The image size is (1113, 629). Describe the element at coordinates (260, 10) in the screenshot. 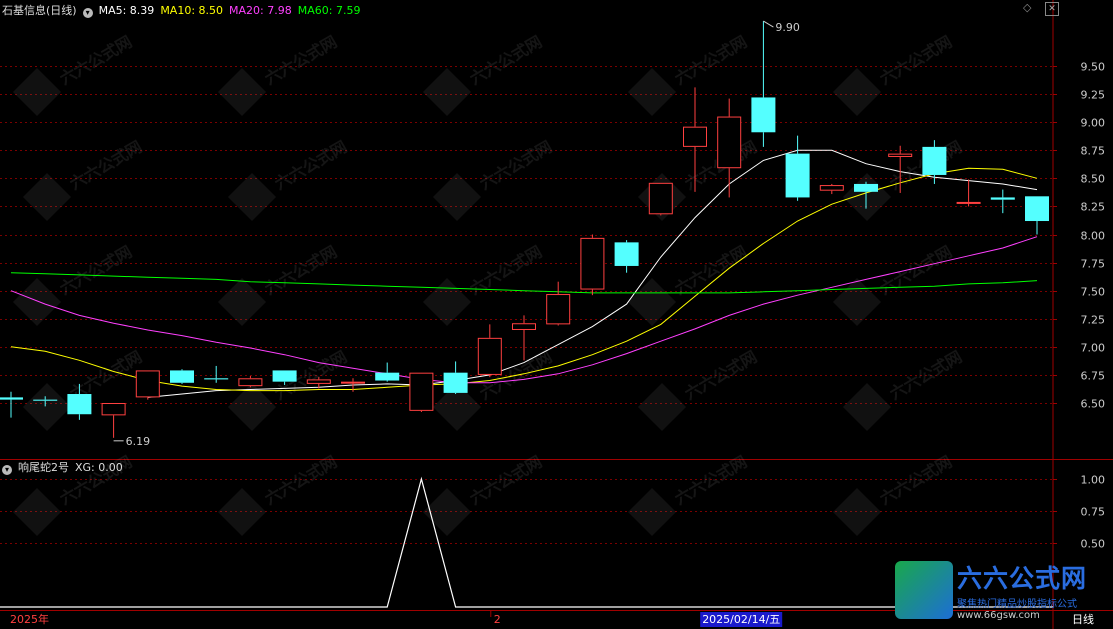

I see `ma20-label: MA20: 7.98` at that location.